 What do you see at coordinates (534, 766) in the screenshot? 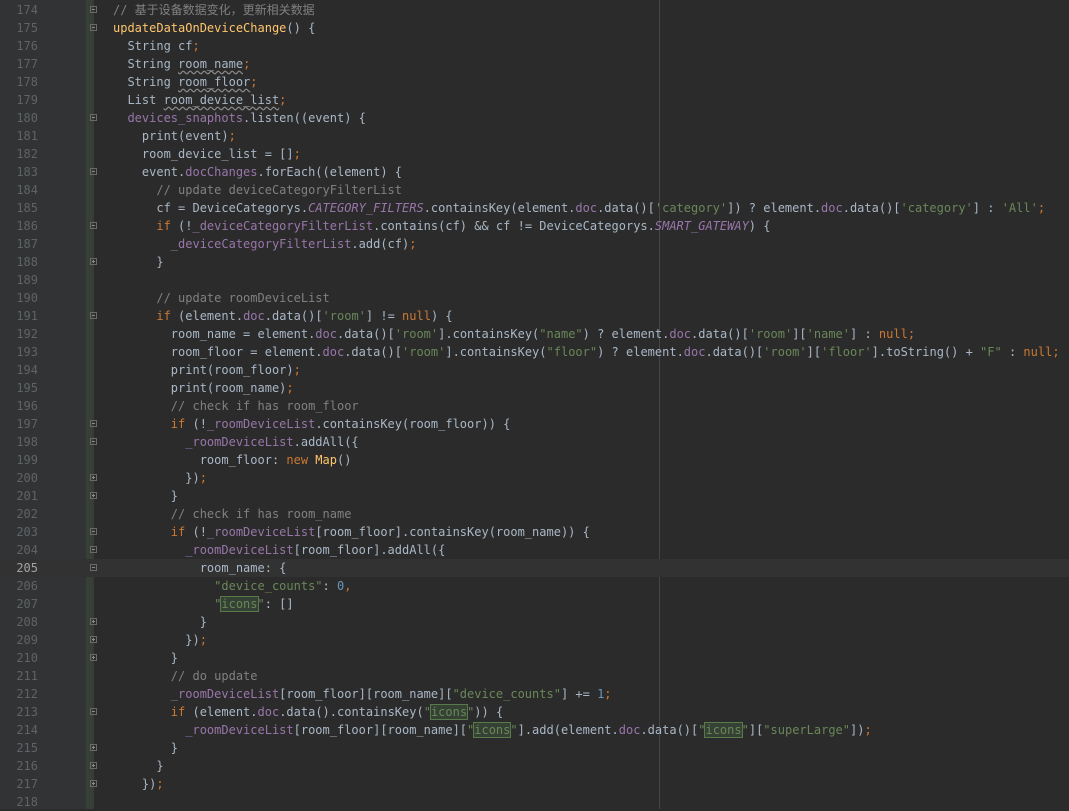
I see `code-line: 216 }` at bounding box center [534, 766].